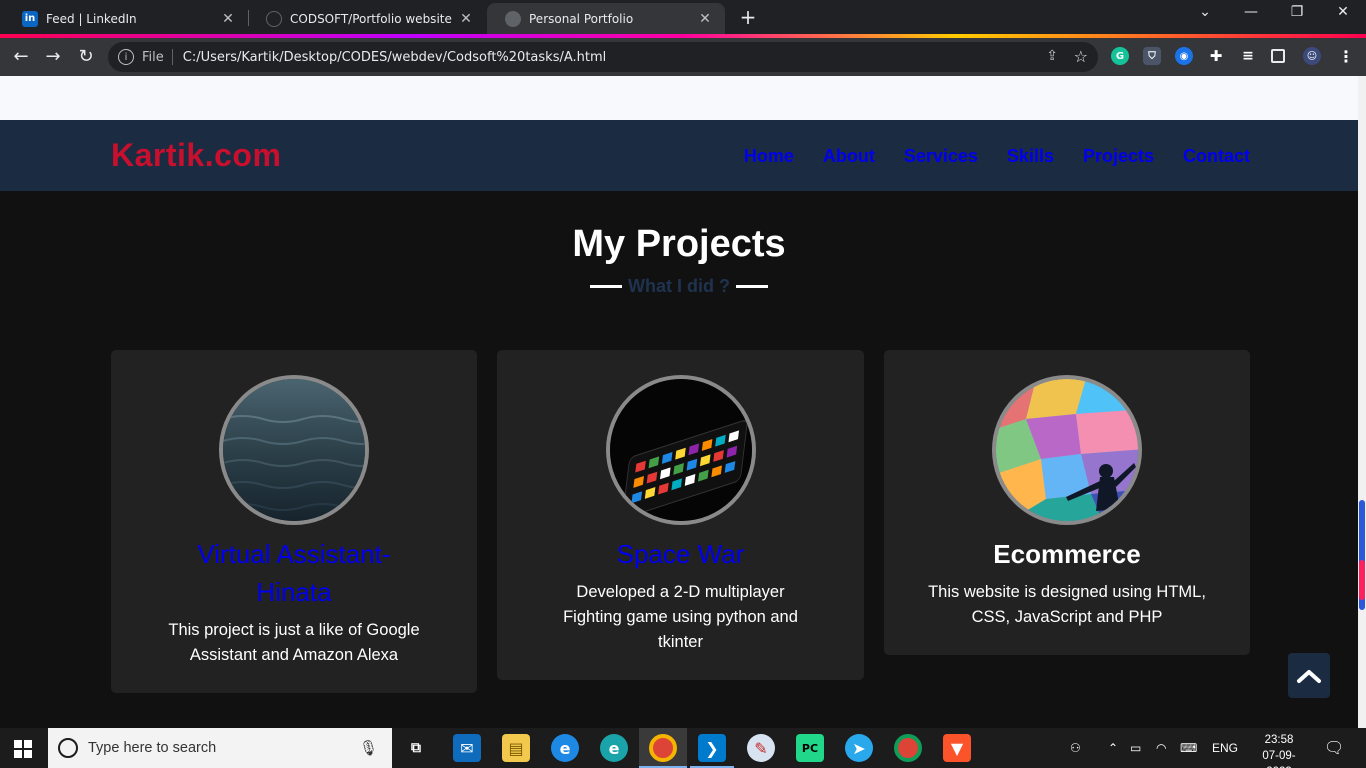  What do you see at coordinates (957, 748) in the screenshot?
I see `brave-icon: ▼` at bounding box center [957, 748].